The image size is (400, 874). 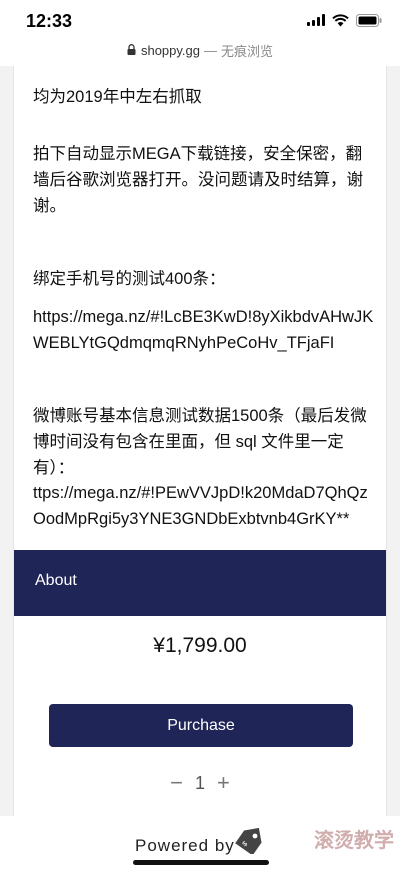 I want to click on page-margin-left, so click(x=6, y=441).